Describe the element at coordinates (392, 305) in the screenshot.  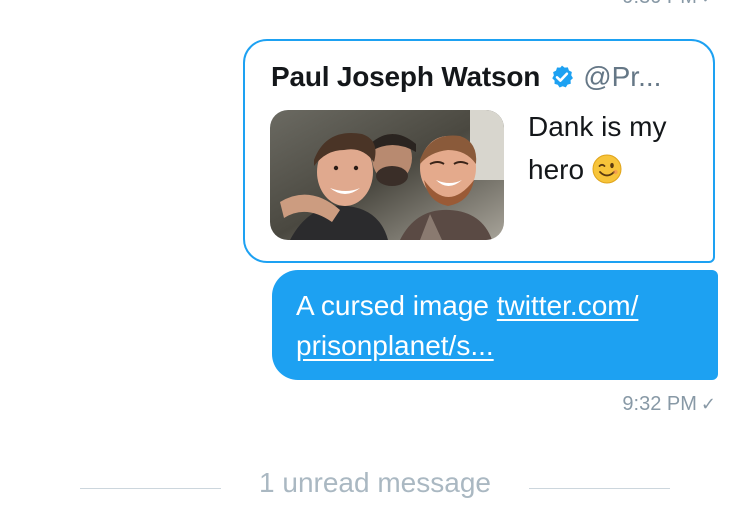
I see `message-text: A cursed image` at that location.